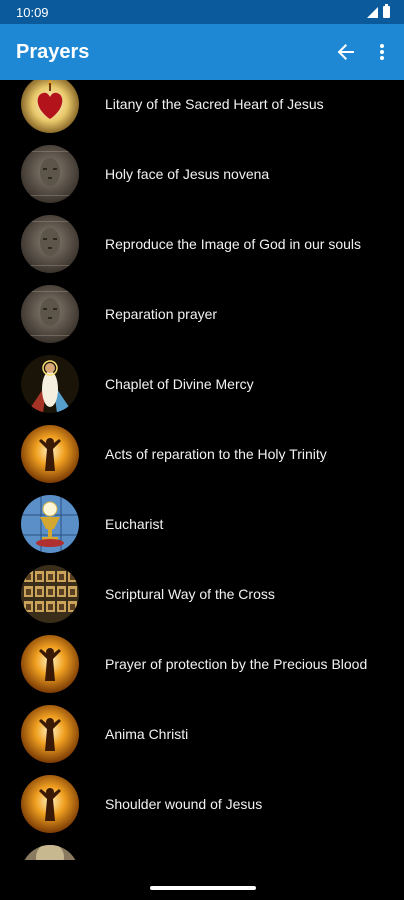 The image size is (404, 900). Describe the element at coordinates (50, 852) in the screenshot. I see `prayer-thumbnail-partial` at that location.